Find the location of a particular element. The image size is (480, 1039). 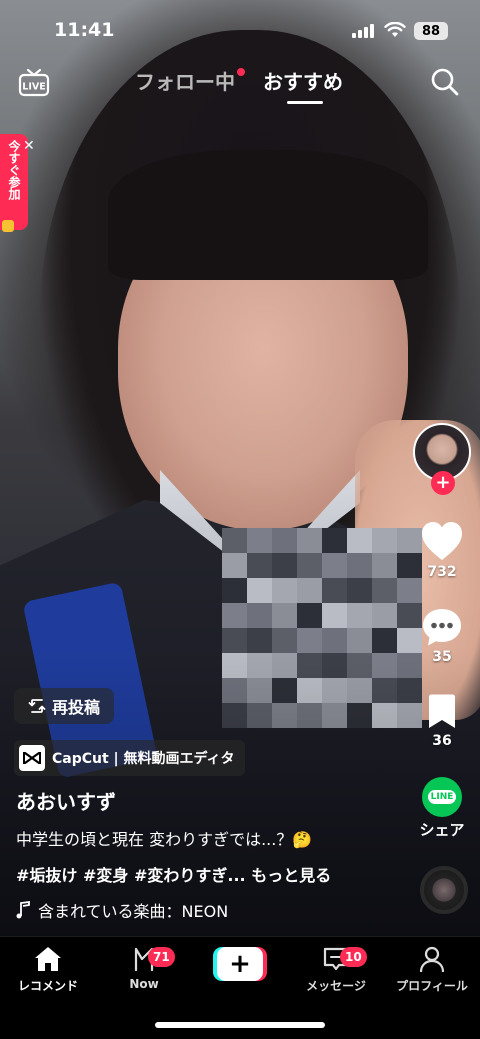

like-button: 732 is located at coordinates (442, 550).